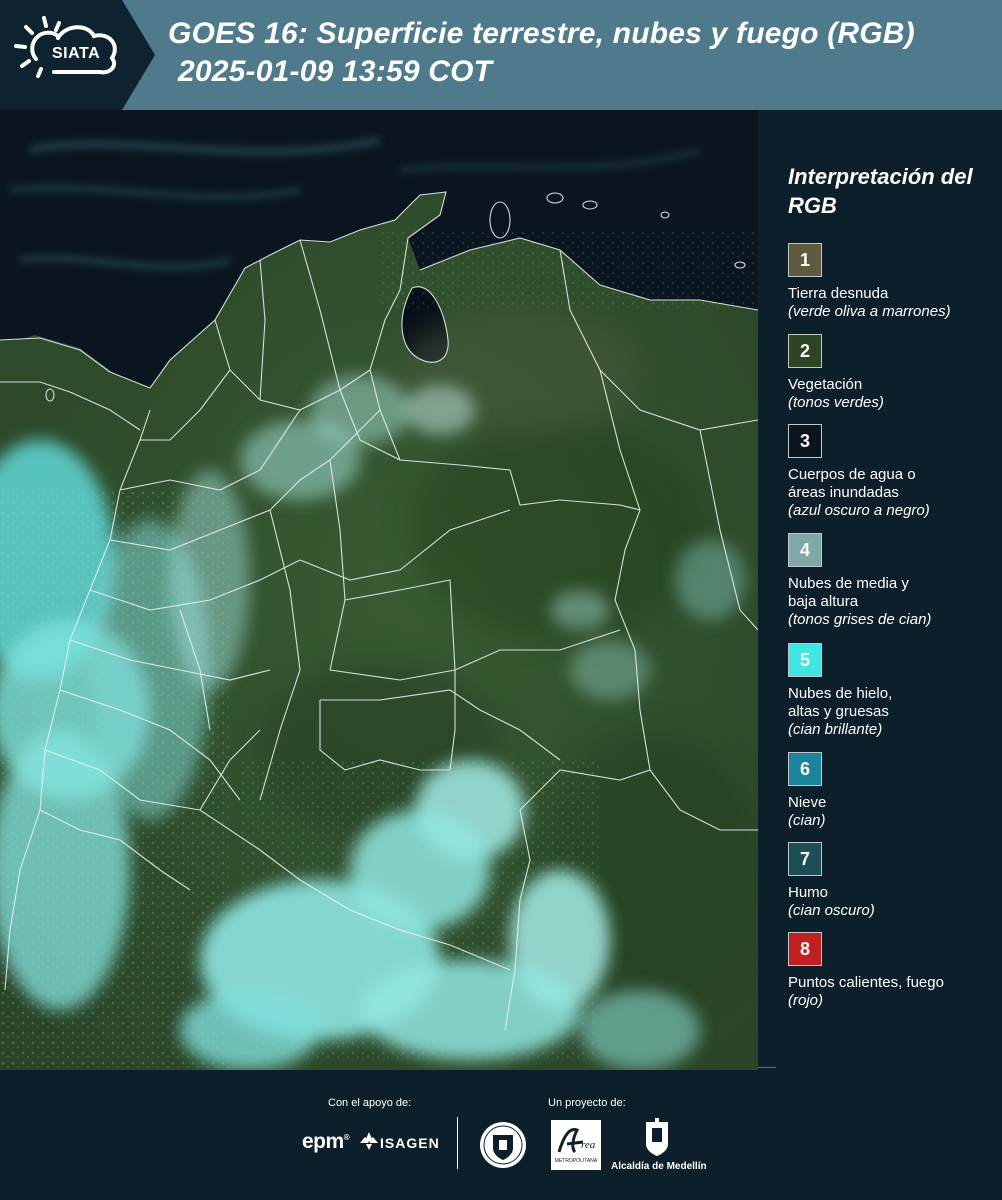  I want to click on legend-swatch: 2, so click(805, 351).